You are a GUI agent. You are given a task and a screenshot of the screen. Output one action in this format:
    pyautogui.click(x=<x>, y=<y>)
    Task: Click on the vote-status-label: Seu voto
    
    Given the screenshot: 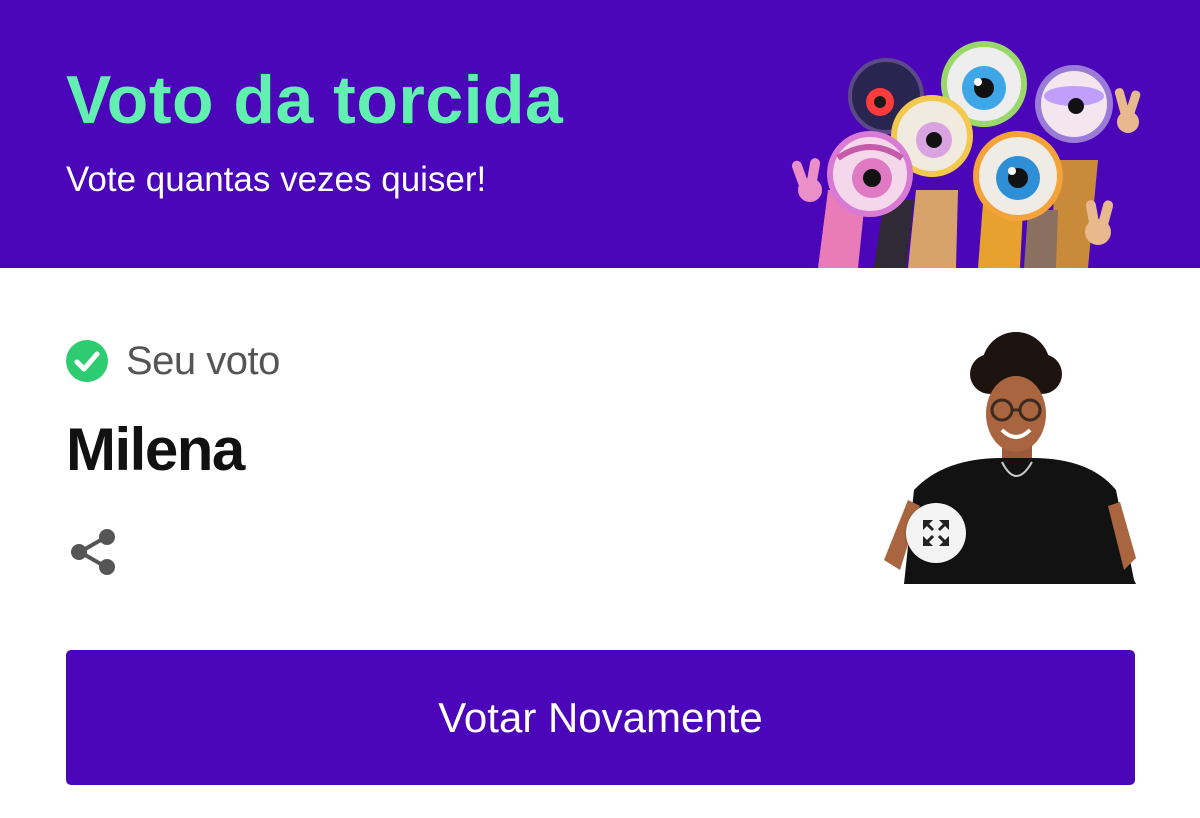 What is the action you would take?
    pyautogui.click(x=203, y=360)
    